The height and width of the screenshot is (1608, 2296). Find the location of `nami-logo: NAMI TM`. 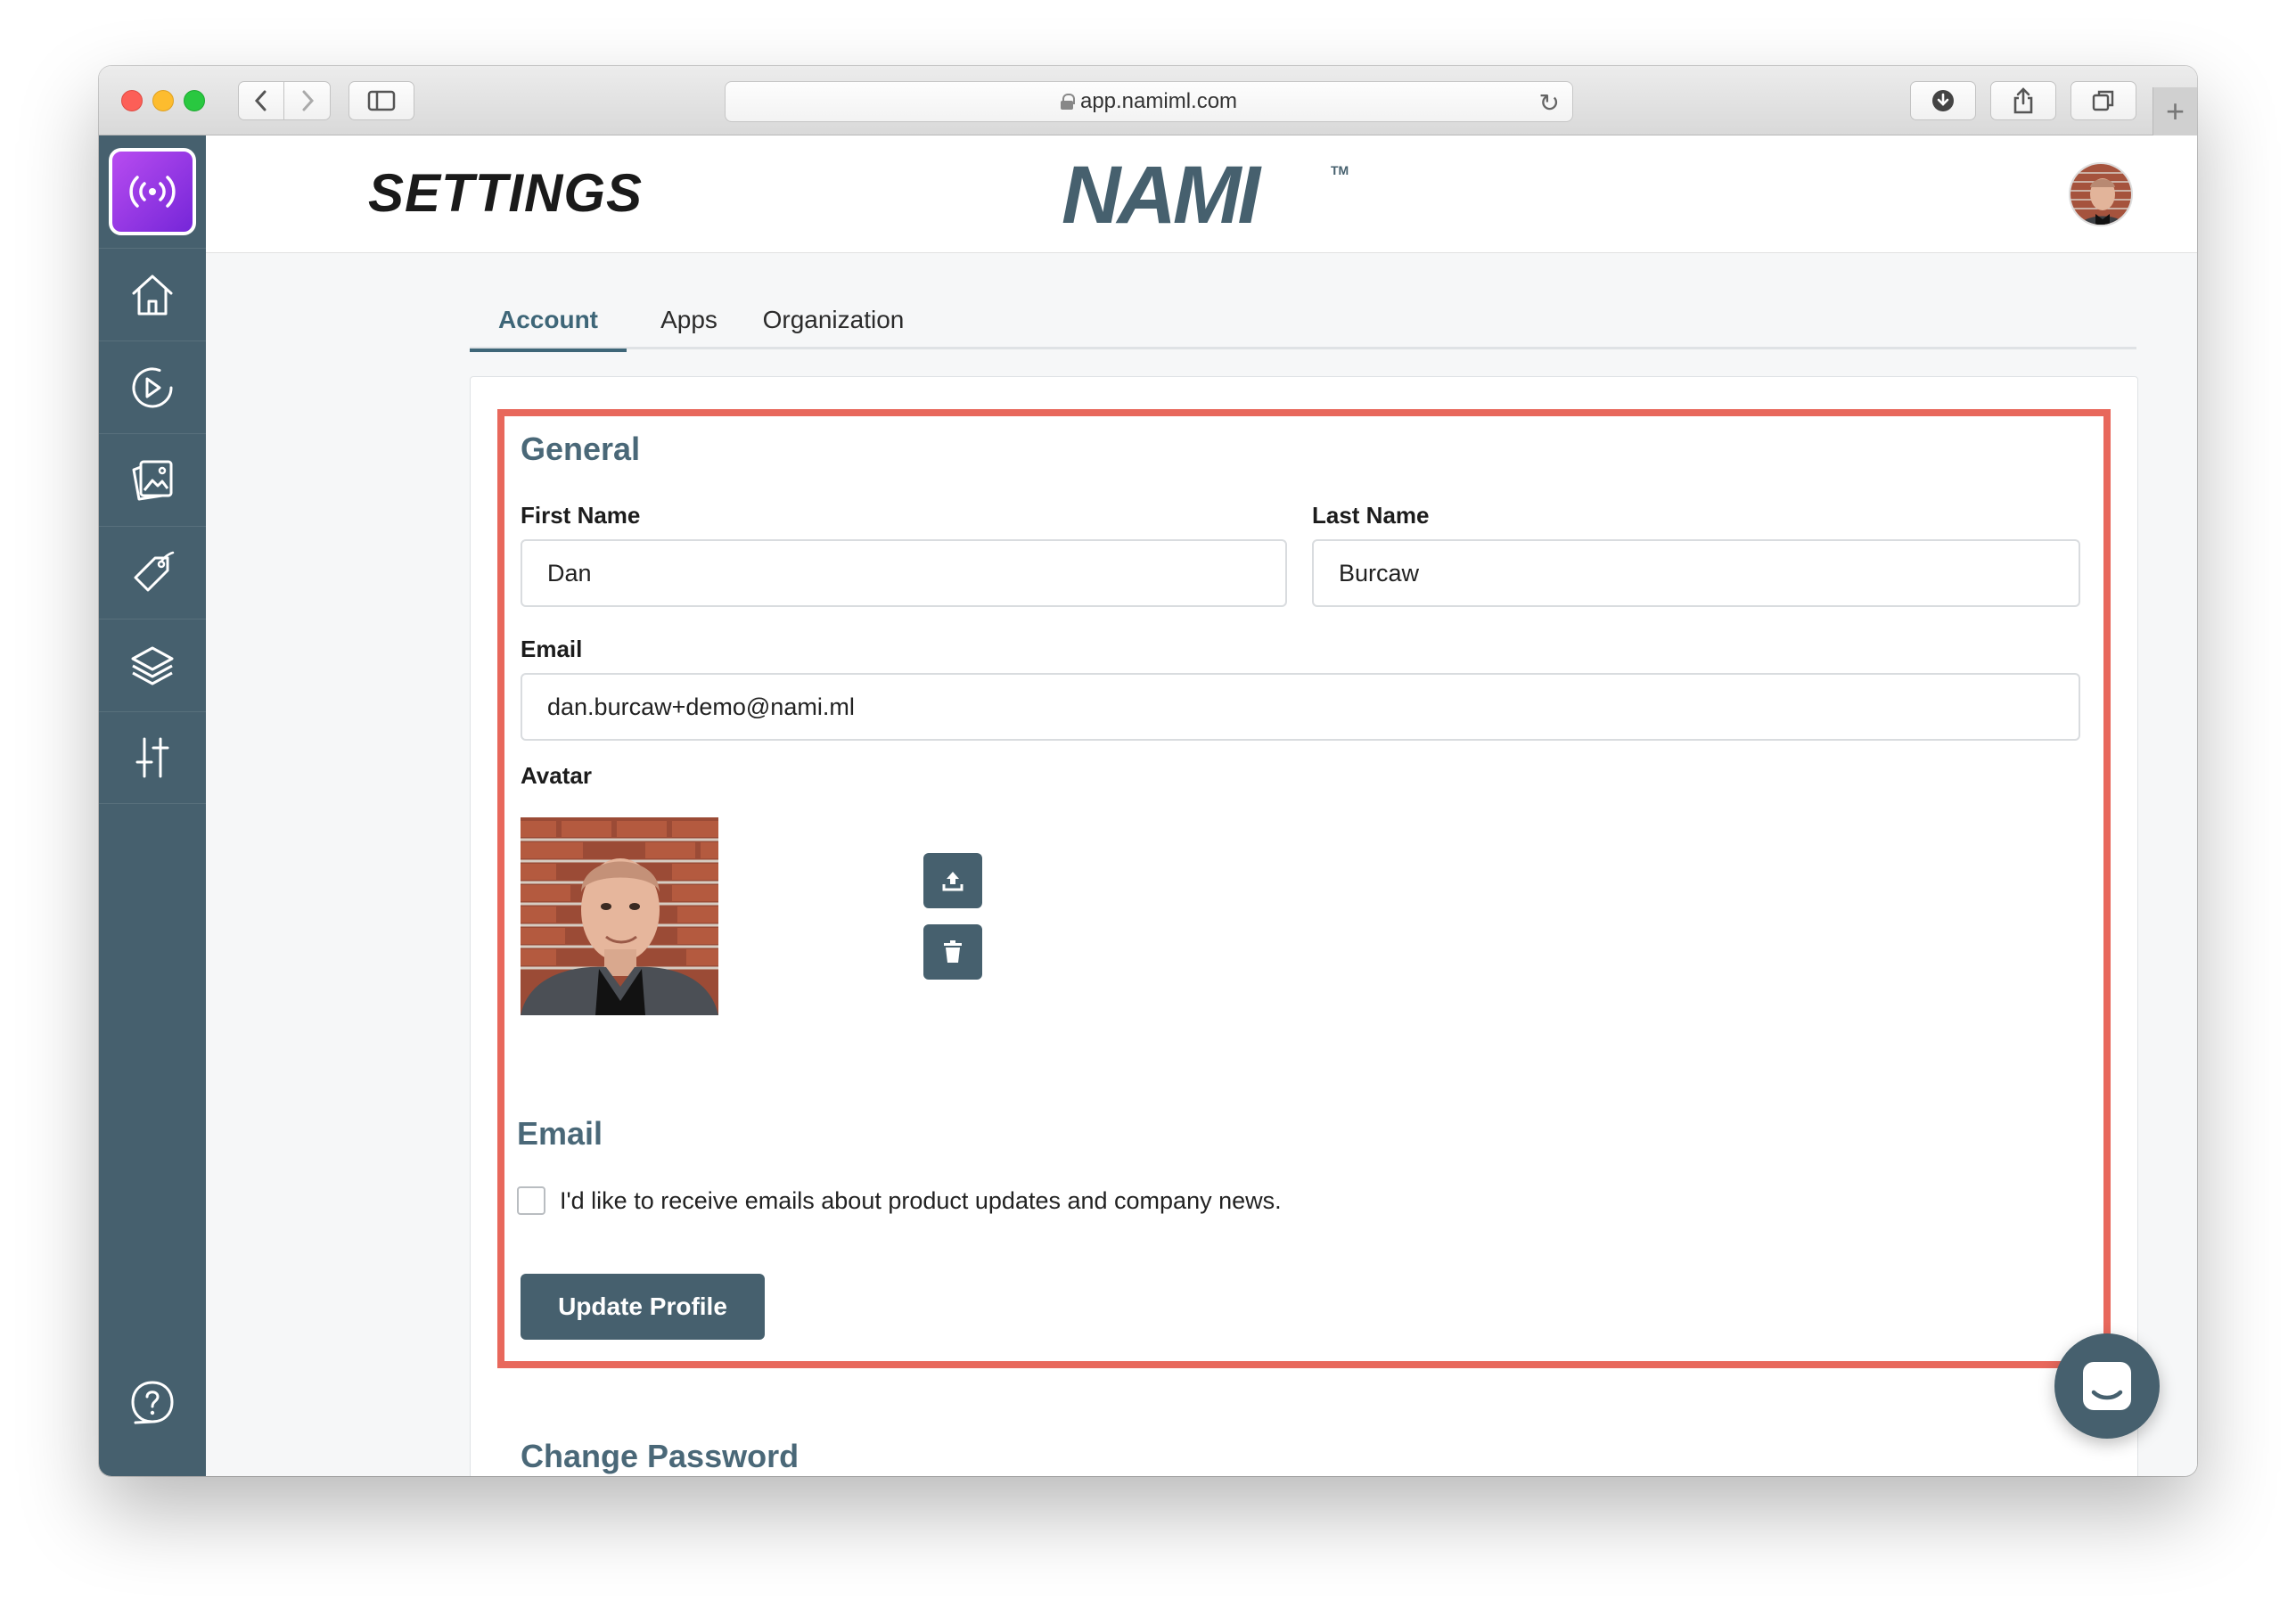

nami-logo: NAMI TM is located at coordinates (1206, 193).